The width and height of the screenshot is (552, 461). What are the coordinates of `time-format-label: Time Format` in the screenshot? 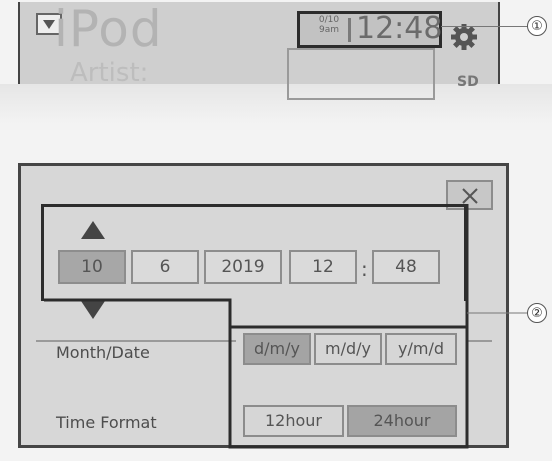 It's located at (106, 422).